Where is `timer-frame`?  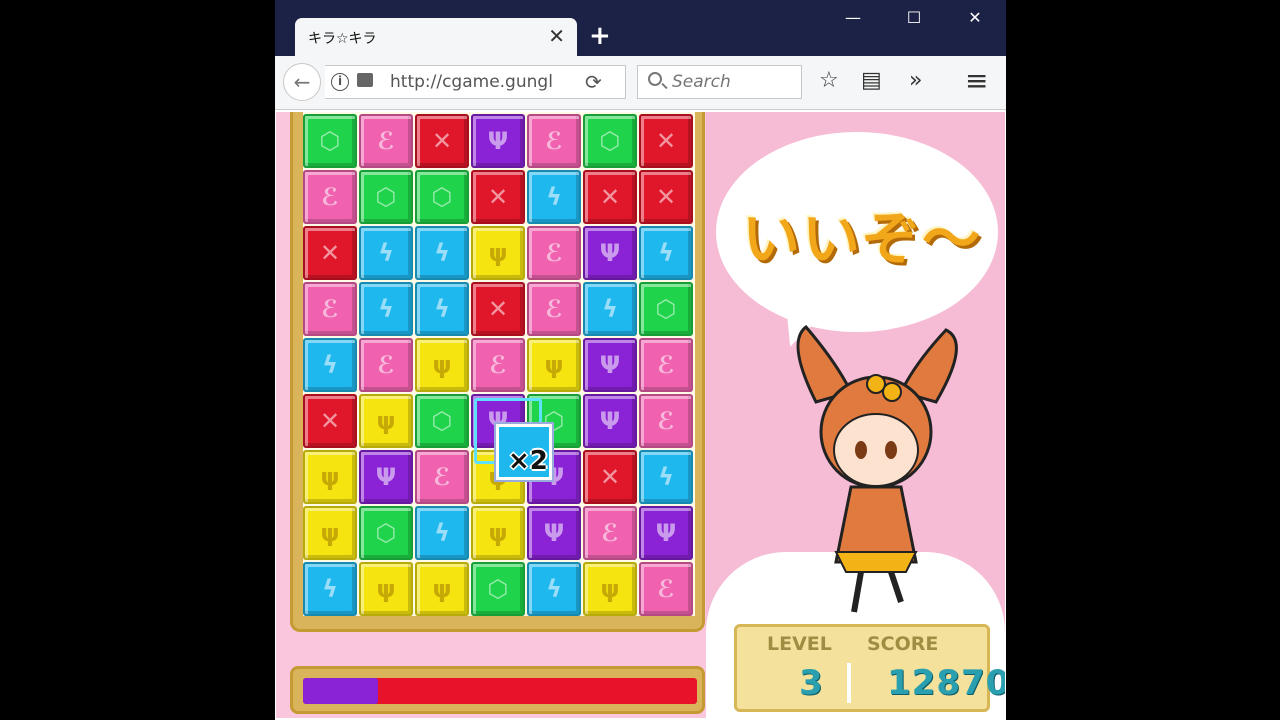
timer-frame is located at coordinates (497, 690).